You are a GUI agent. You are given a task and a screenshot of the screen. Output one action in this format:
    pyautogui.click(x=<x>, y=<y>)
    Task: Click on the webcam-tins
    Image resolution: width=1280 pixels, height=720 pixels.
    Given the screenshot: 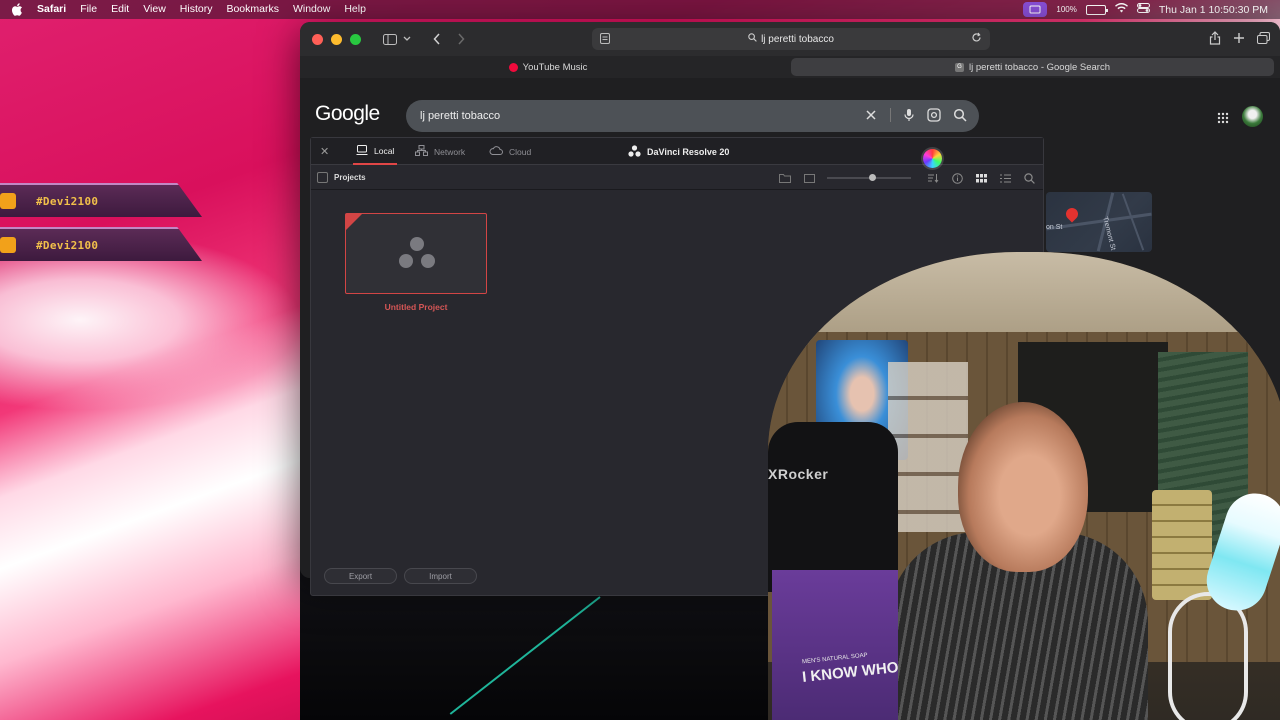 What is the action you would take?
    pyautogui.click(x=1182, y=545)
    